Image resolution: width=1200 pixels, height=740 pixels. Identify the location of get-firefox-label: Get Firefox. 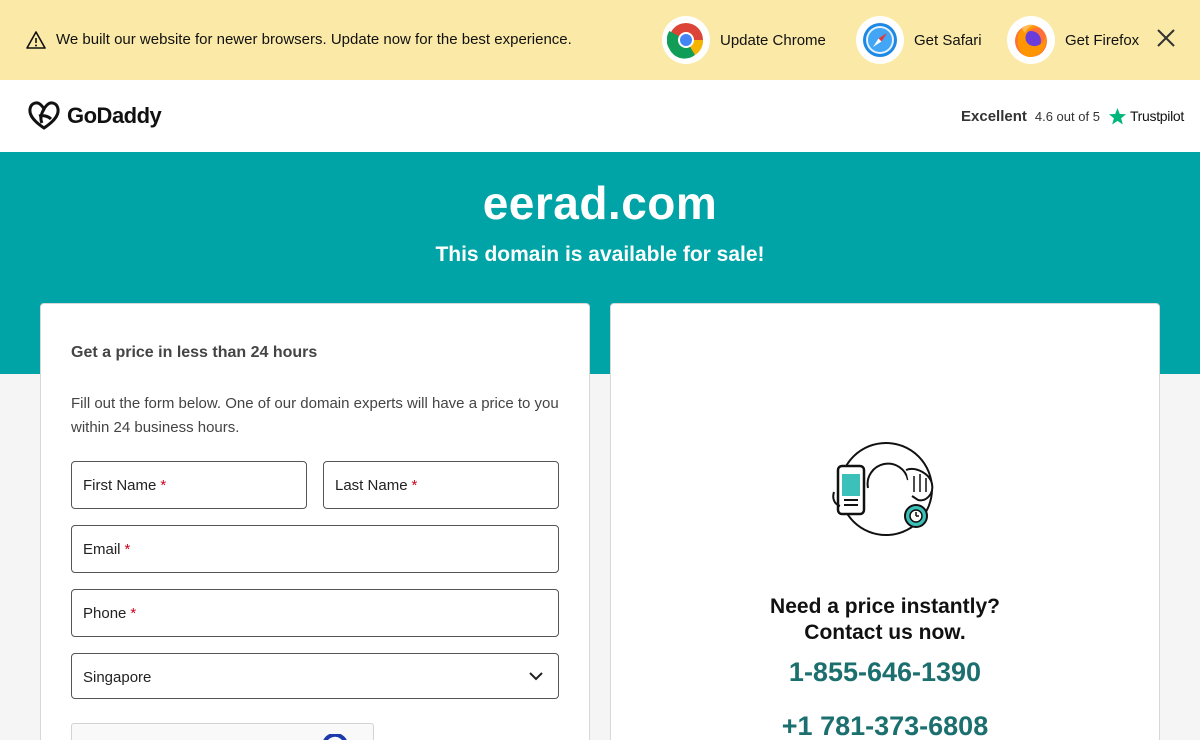
(1102, 40).